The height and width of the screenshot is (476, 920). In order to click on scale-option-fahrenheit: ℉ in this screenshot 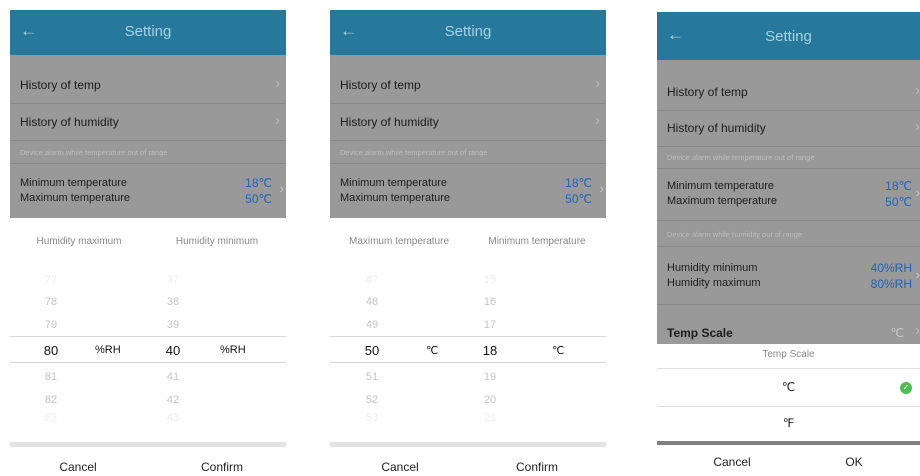, I will do `click(788, 424)`.